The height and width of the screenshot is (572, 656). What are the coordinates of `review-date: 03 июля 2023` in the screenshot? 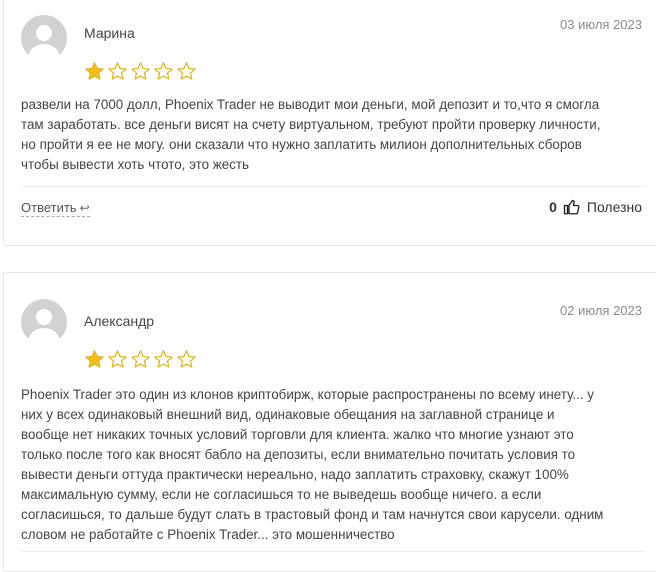 It's located at (601, 24).